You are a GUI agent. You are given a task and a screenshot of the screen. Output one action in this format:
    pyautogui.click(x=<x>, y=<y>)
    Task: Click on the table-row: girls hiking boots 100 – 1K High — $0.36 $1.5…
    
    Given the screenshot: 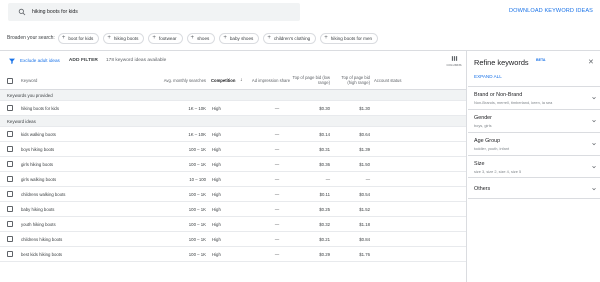 What is the action you would take?
    pyautogui.click(x=233, y=164)
    